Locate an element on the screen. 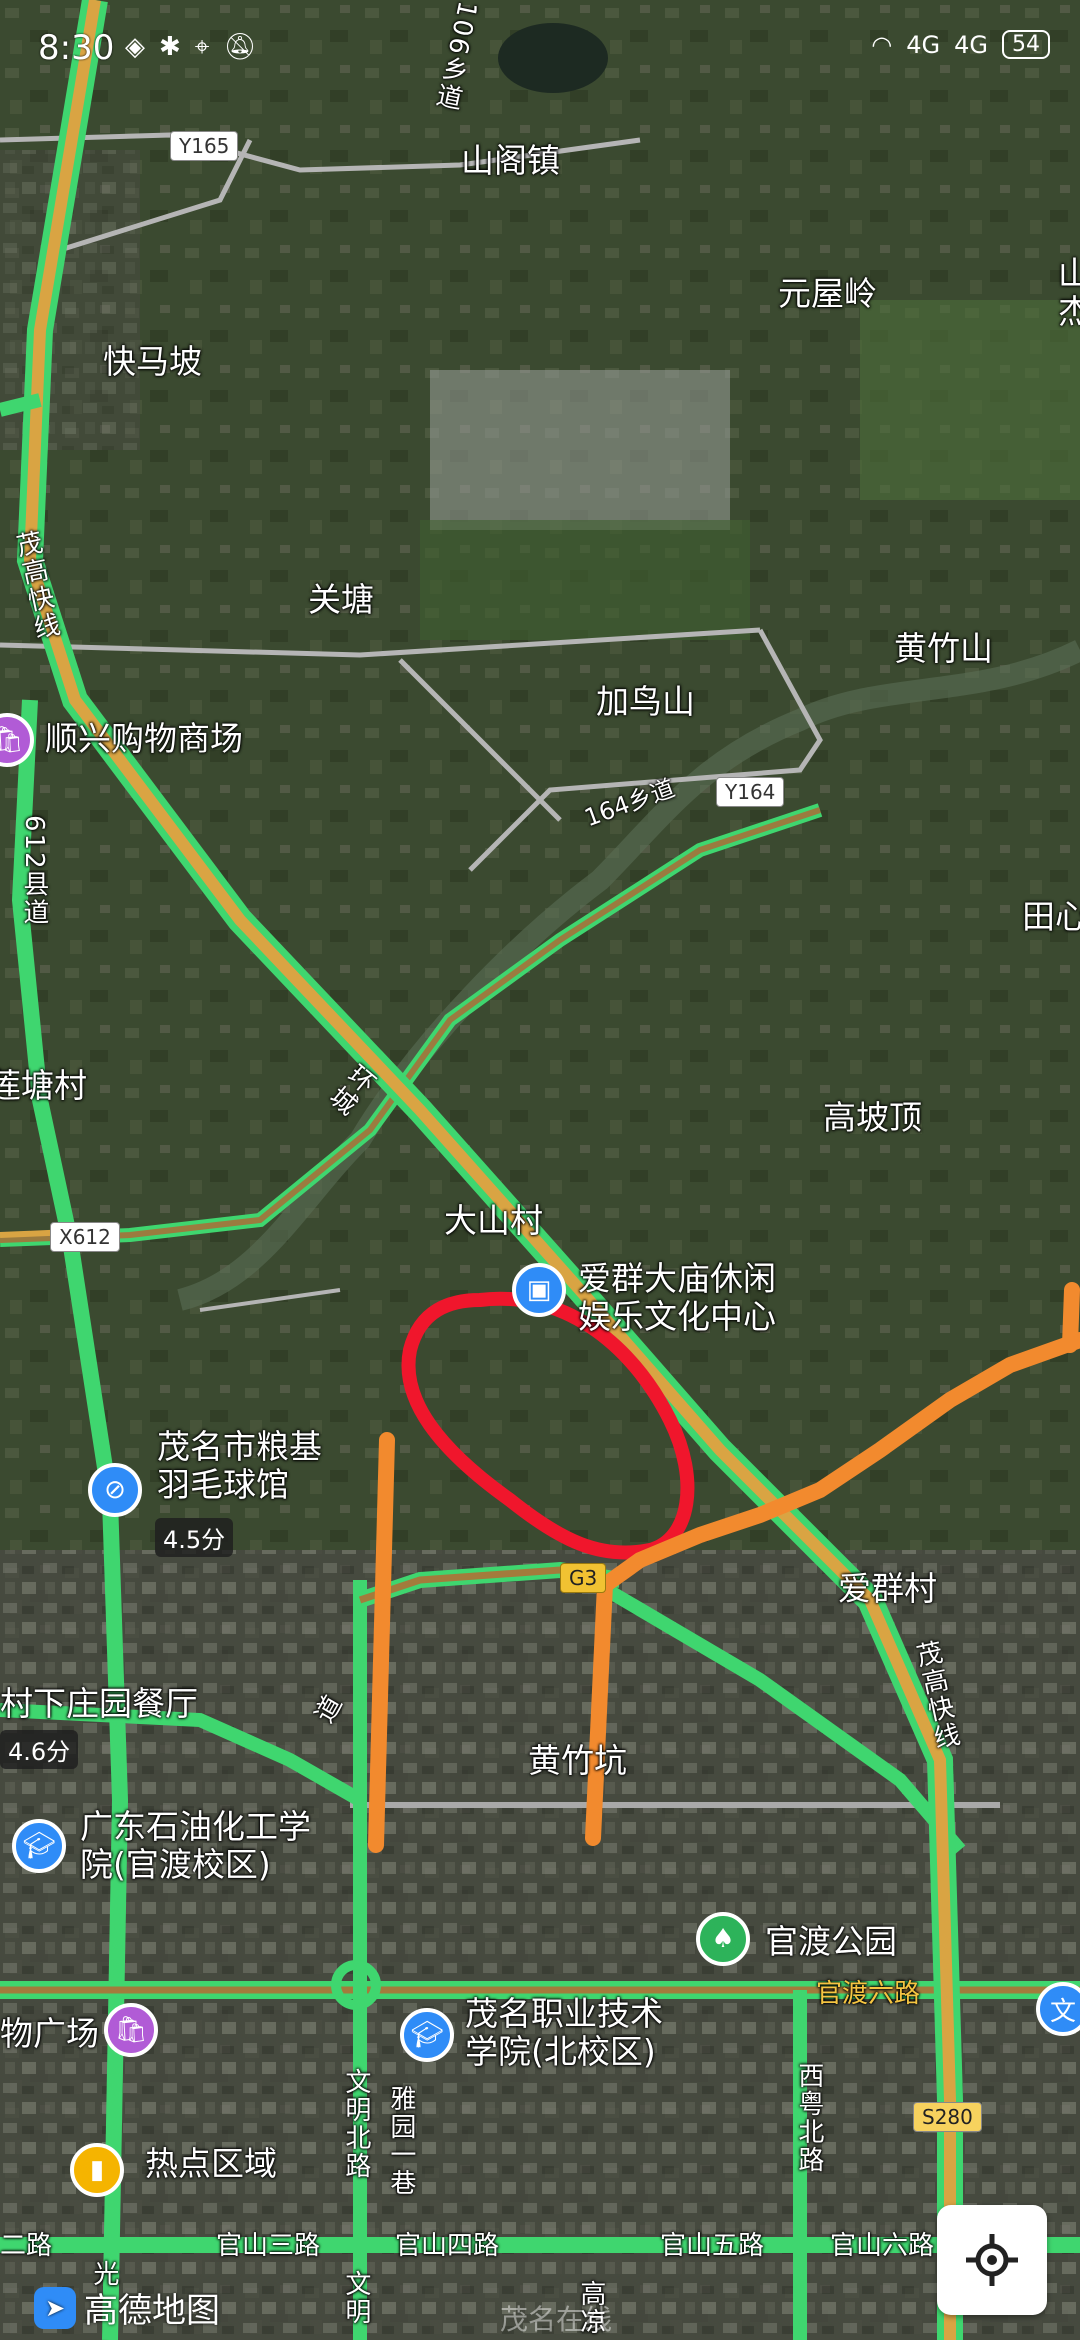  amap-logo: ➤ 高德地图 is located at coordinates (127, 2307).